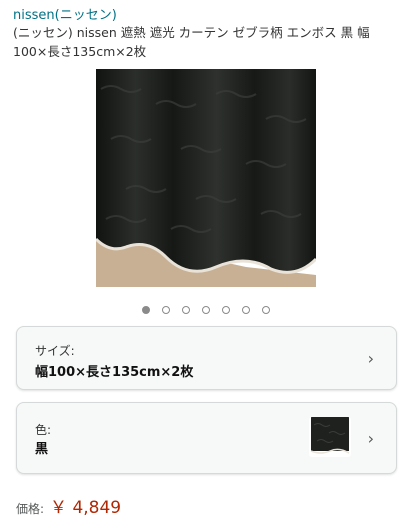 This screenshot has height=518, width=412. Describe the element at coordinates (30, 509) in the screenshot. I see `price-label: 価格:` at that location.